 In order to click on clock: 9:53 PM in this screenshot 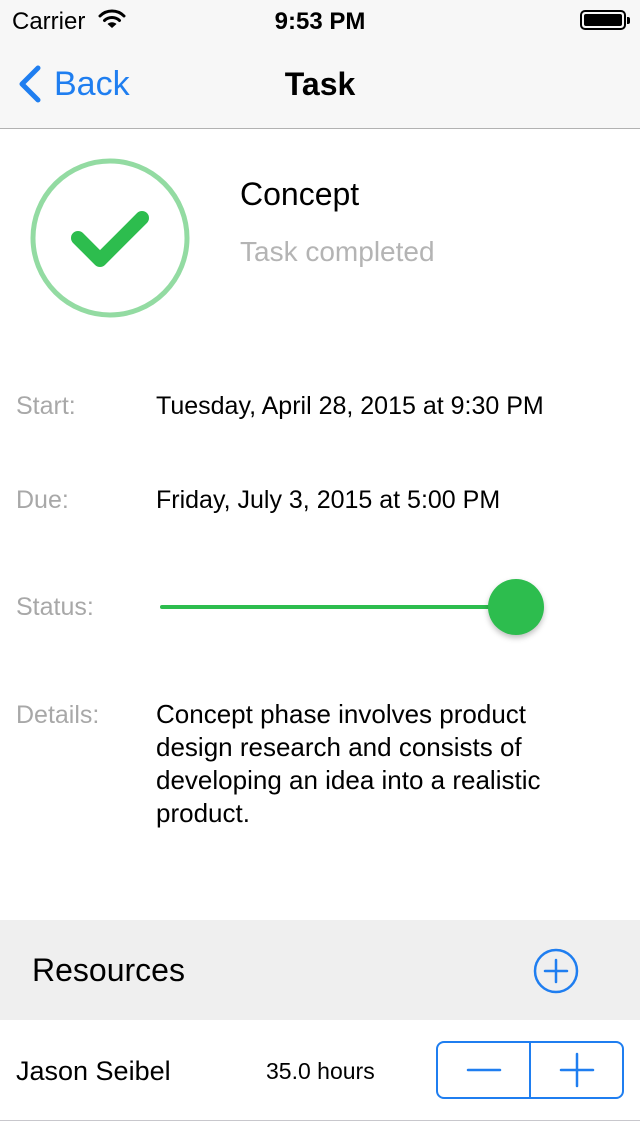, I will do `click(320, 21)`.